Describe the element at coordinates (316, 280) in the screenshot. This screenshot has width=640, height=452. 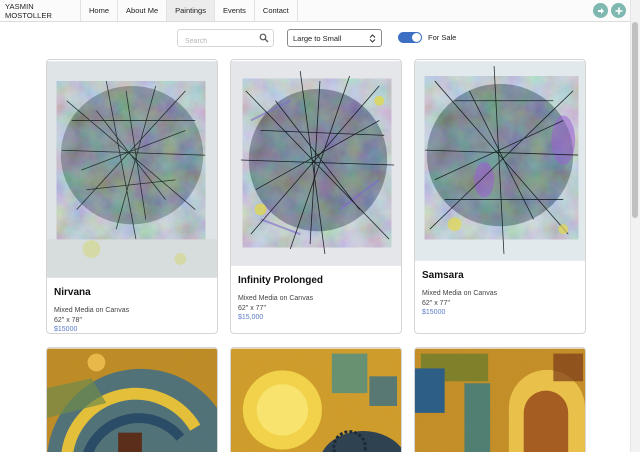
I see `painting-title: Infinity Prolonged` at that location.